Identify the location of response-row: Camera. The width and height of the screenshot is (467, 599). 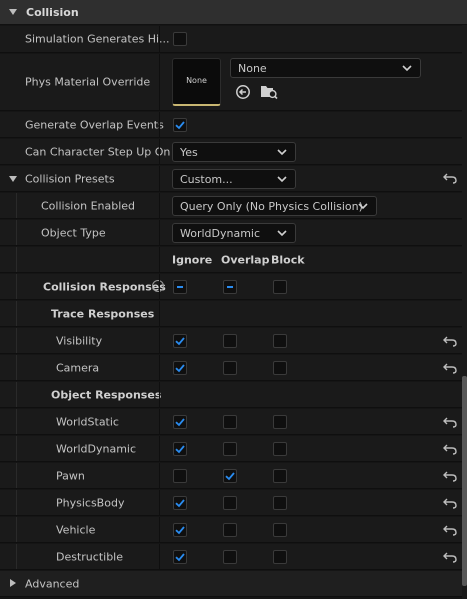
(231, 368).